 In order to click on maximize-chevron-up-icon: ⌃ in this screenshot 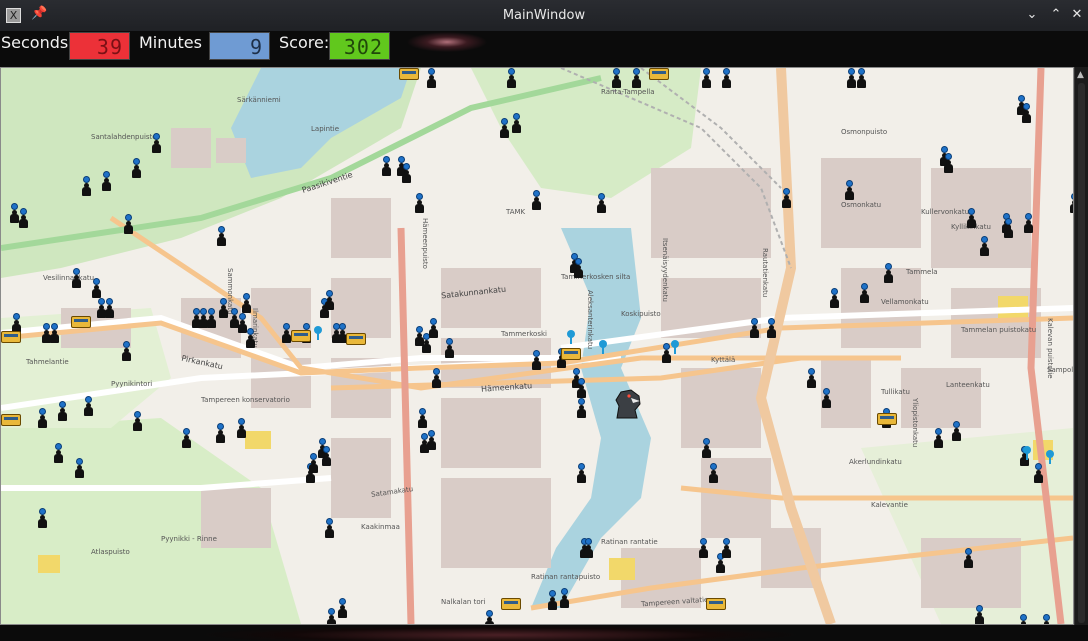, I will do `click(1056, 15)`.